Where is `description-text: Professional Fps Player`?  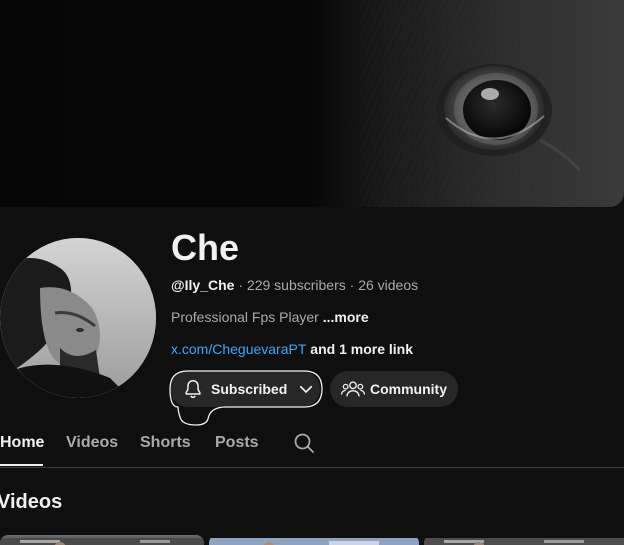
description-text: Professional Fps Player is located at coordinates (247, 317).